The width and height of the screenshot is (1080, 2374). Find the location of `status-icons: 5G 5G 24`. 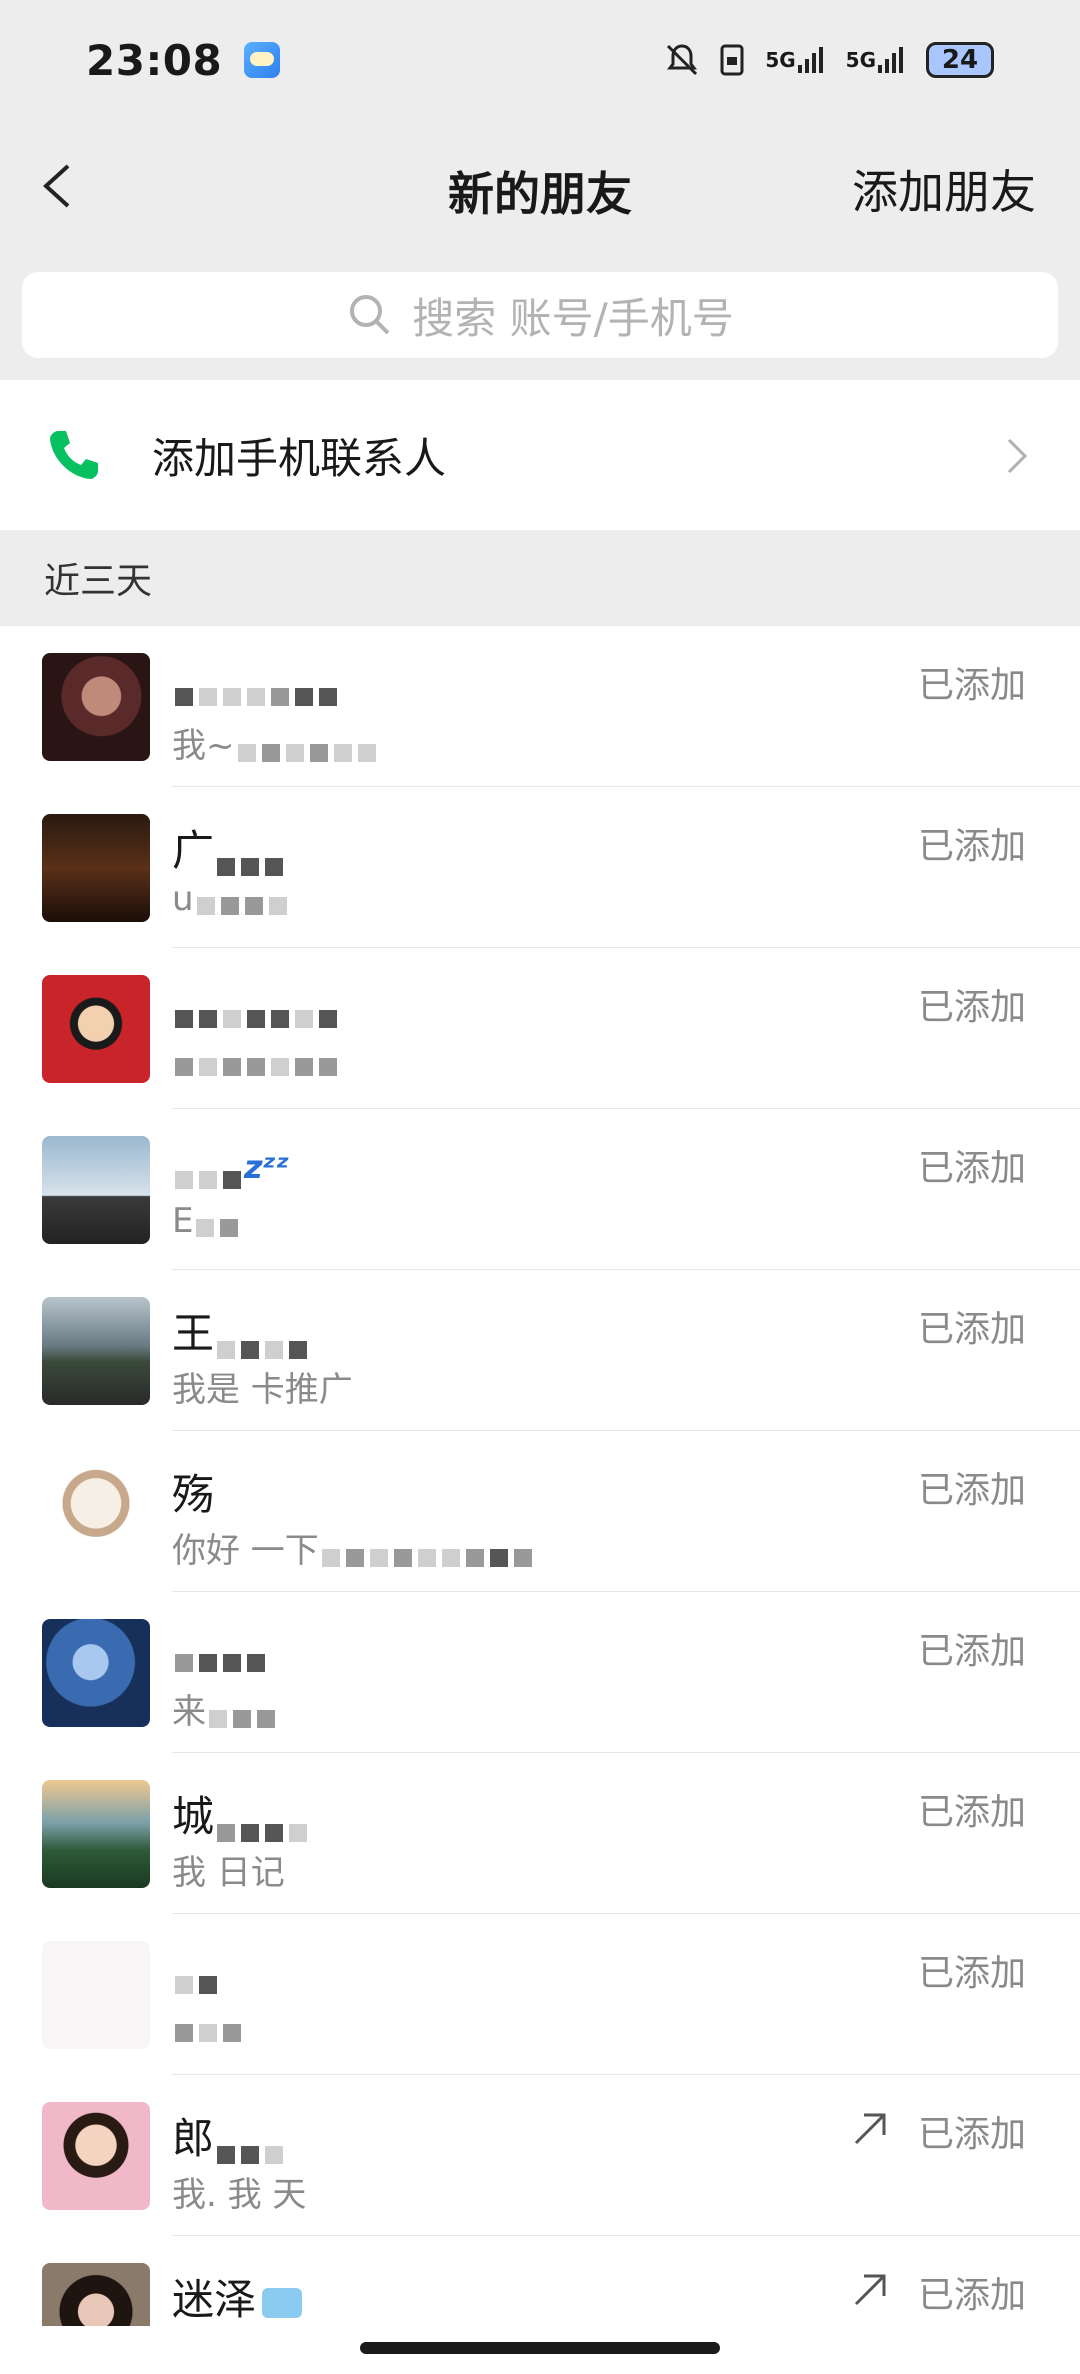

status-icons: 5G 5G 24 is located at coordinates (829, 60).